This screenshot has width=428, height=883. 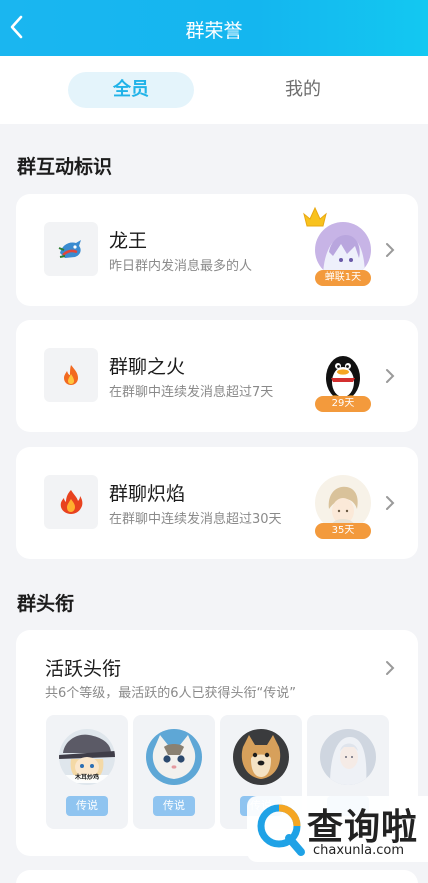 I want to click on badge-card-chat-fire: 群聊之火 在群聊中连续发消息超过7天 29天, so click(x=217, y=376).